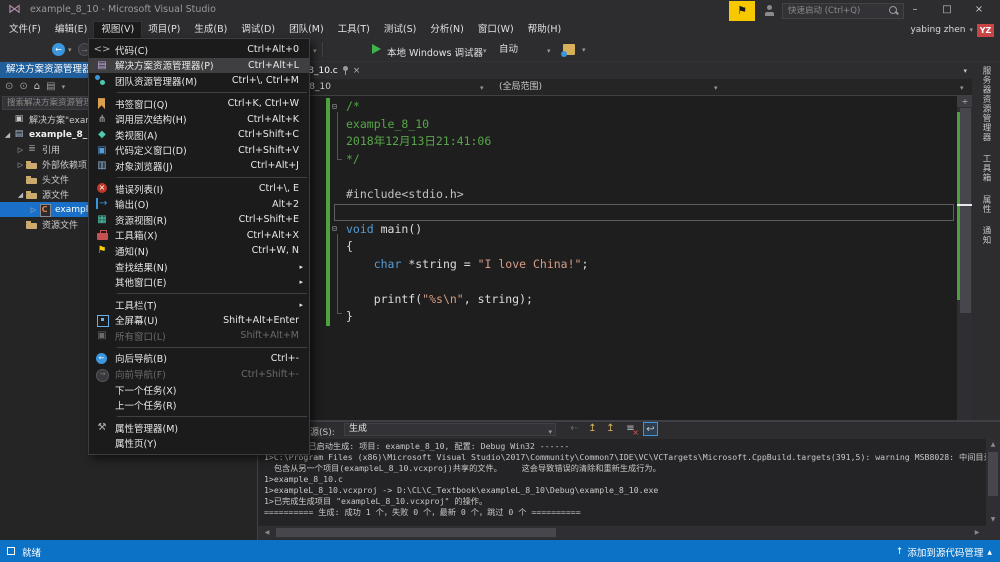  What do you see at coordinates (646, 125) in the screenshot?
I see `code-line: example_8_10` at bounding box center [646, 125].